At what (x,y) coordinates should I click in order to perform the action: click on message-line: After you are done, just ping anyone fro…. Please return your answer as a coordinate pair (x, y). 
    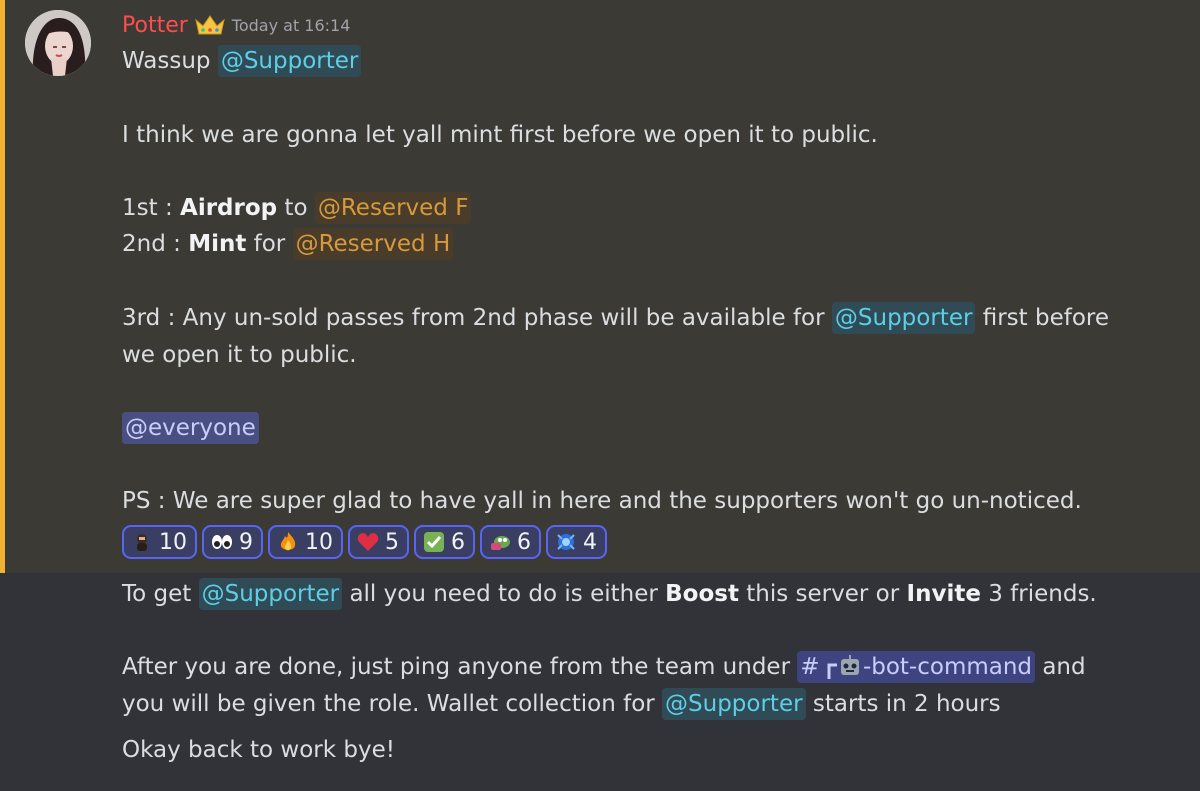
    Looking at the image, I should click on (604, 667).